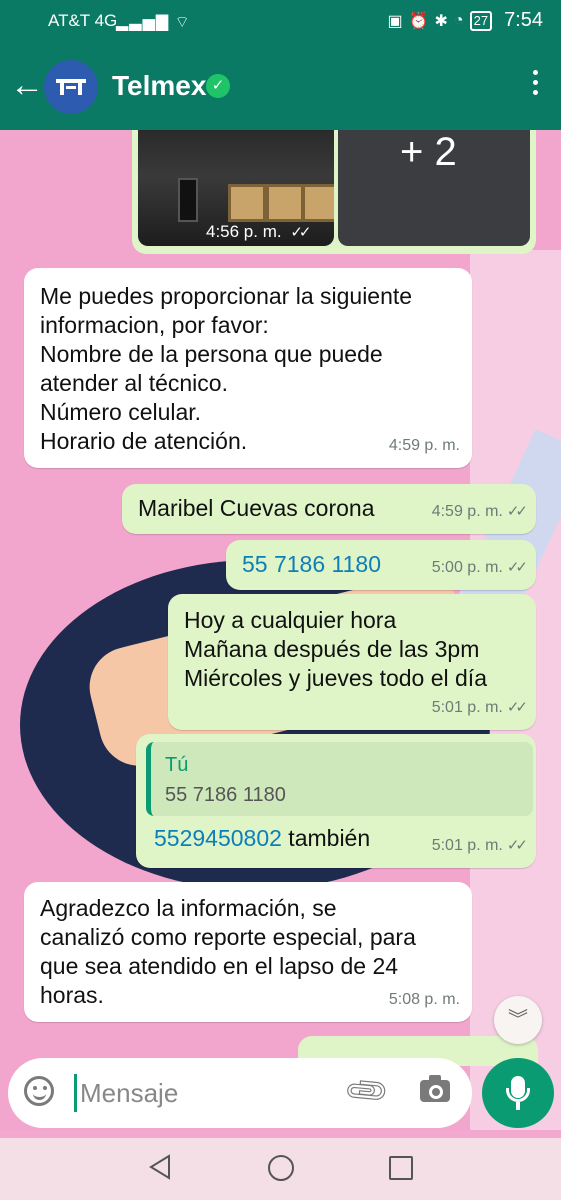 Image resolution: width=561 pixels, height=1200 pixels. What do you see at coordinates (280, 86) in the screenshot?
I see `chat-header: ← Telmex ✓` at bounding box center [280, 86].